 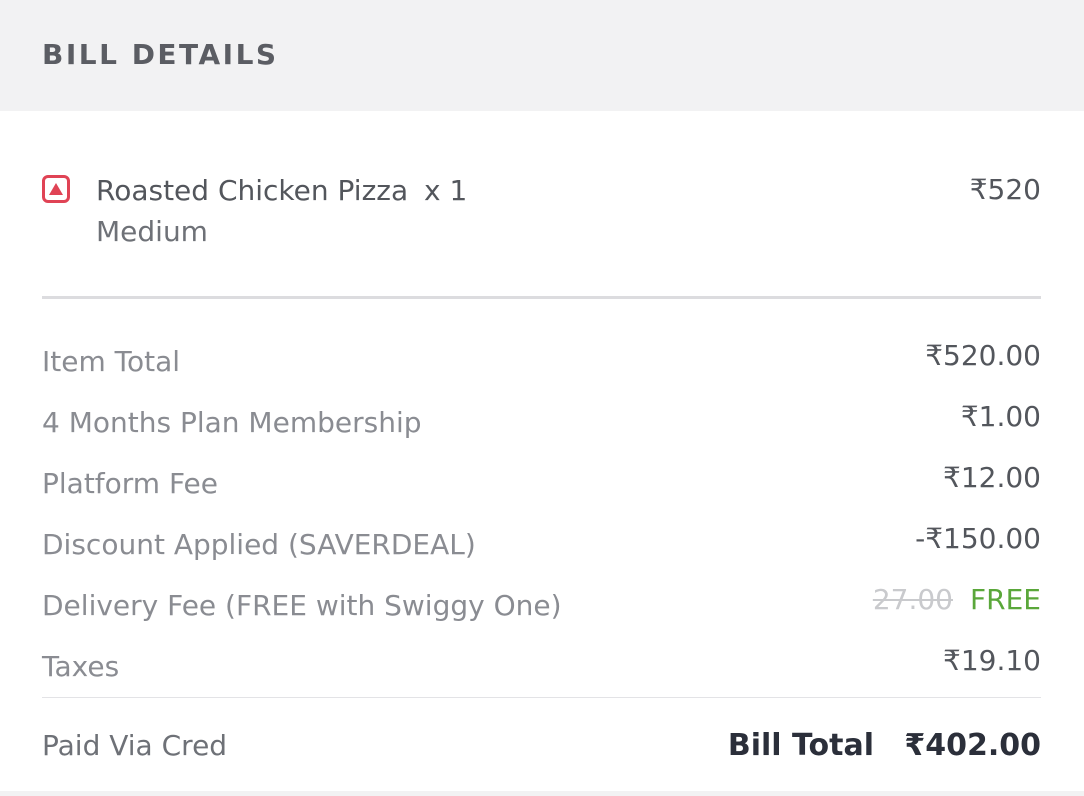 I want to click on item-variant: Medium, so click(x=152, y=231).